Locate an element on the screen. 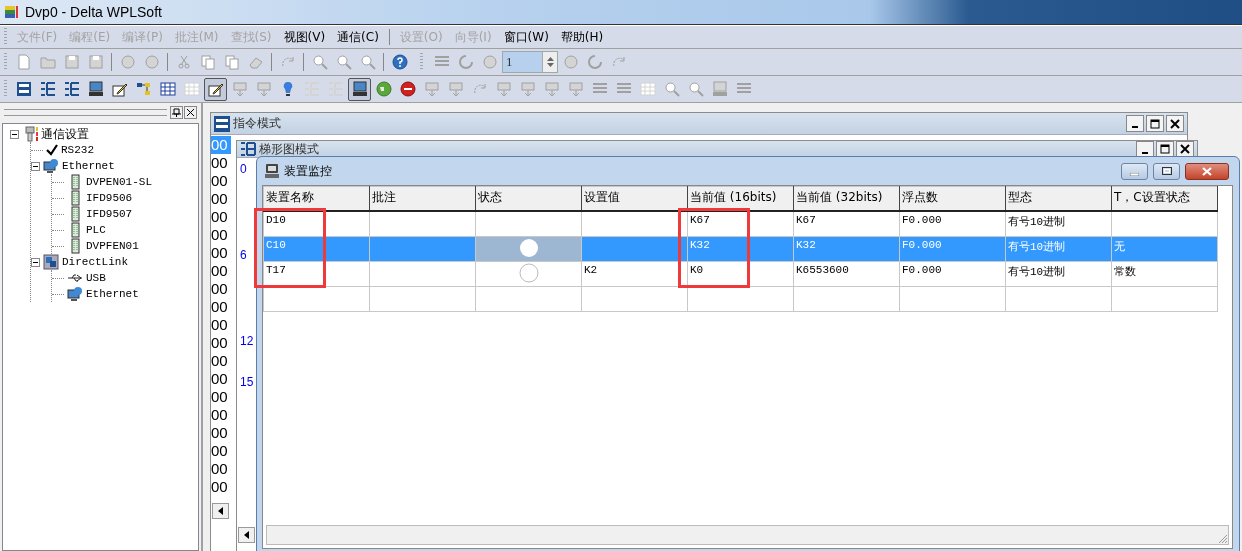 The width and height of the screenshot is (1242, 551). window-title: 梯形图模式 is located at coordinates (289, 149).